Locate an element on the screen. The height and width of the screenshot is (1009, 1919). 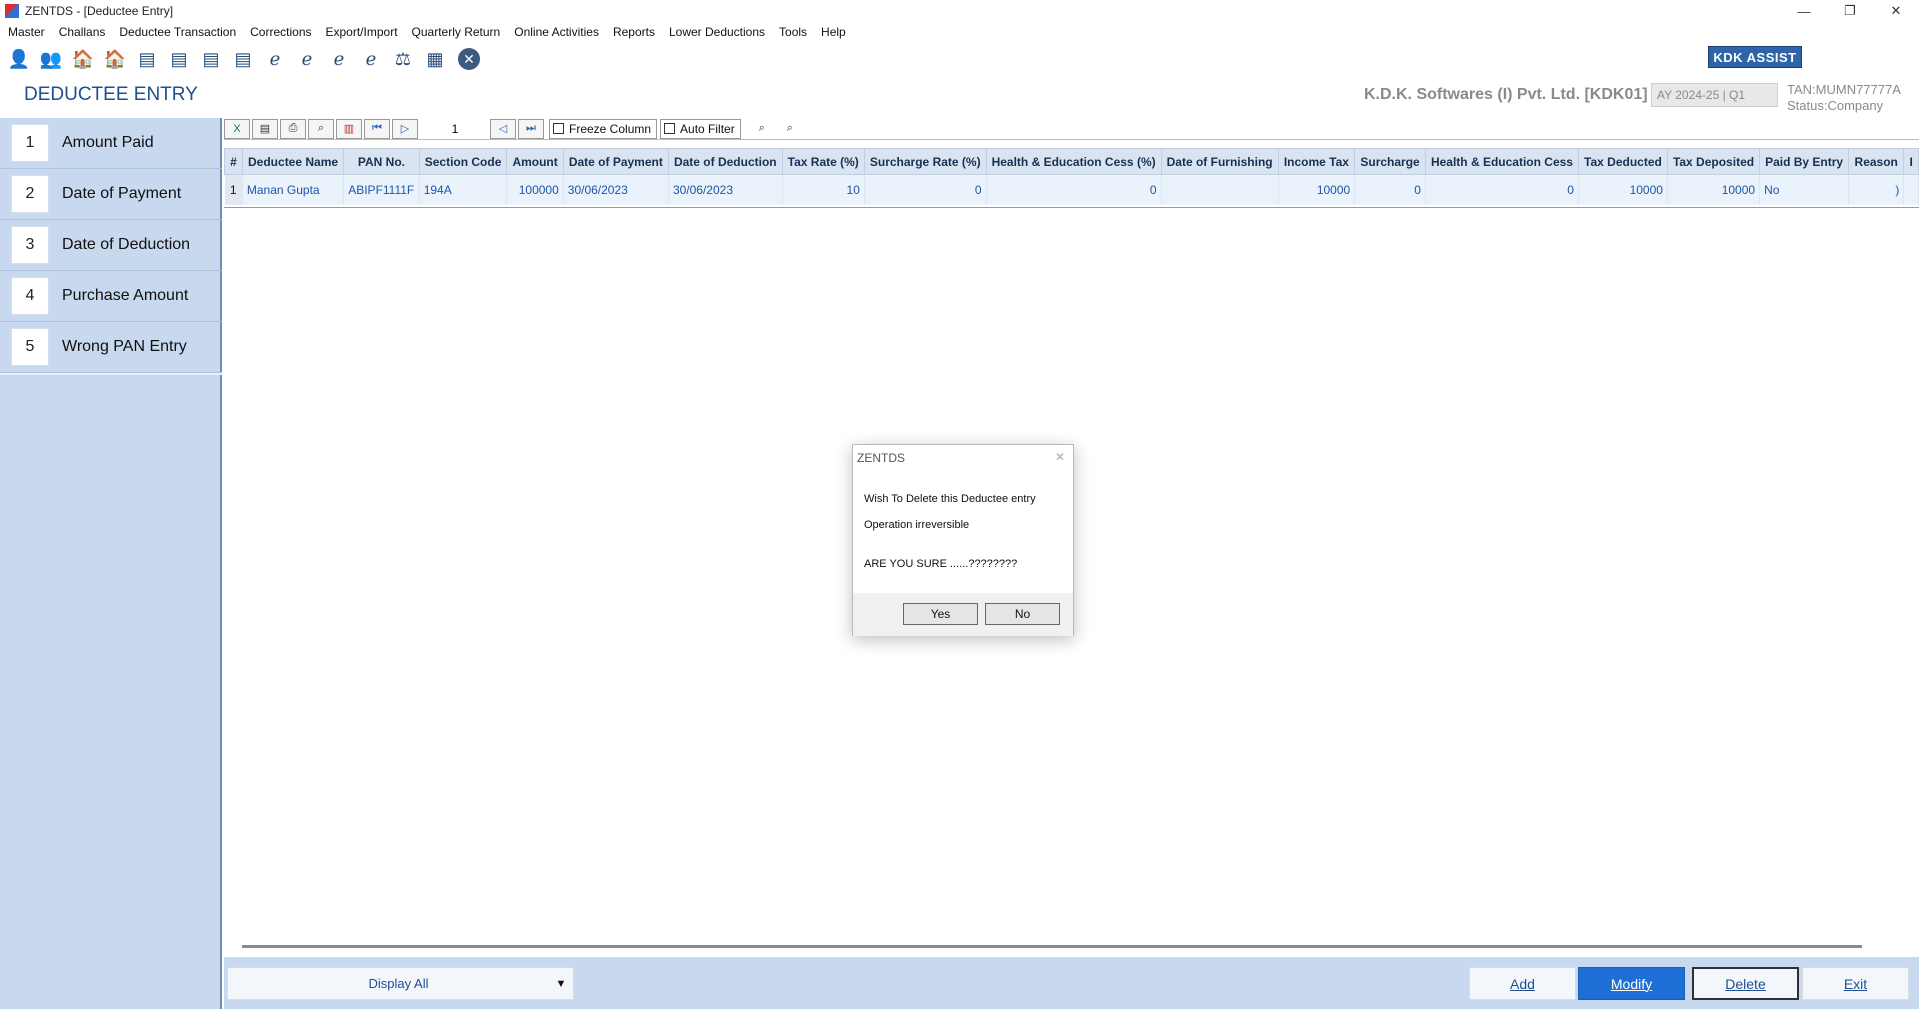
menu-tools: Tools is located at coordinates (793, 32).